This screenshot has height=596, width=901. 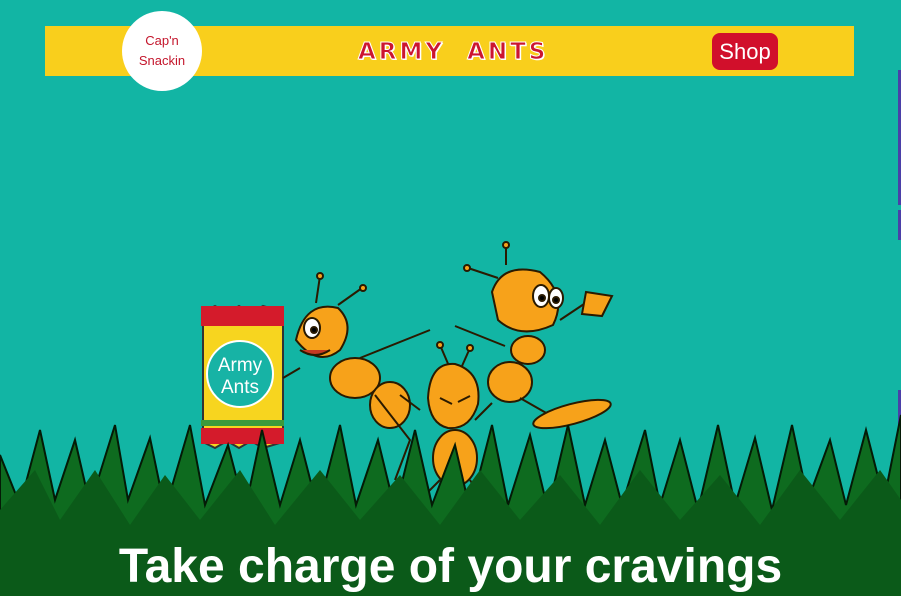 I want to click on snack-bag-icon: Army Ants, so click(x=242, y=377).